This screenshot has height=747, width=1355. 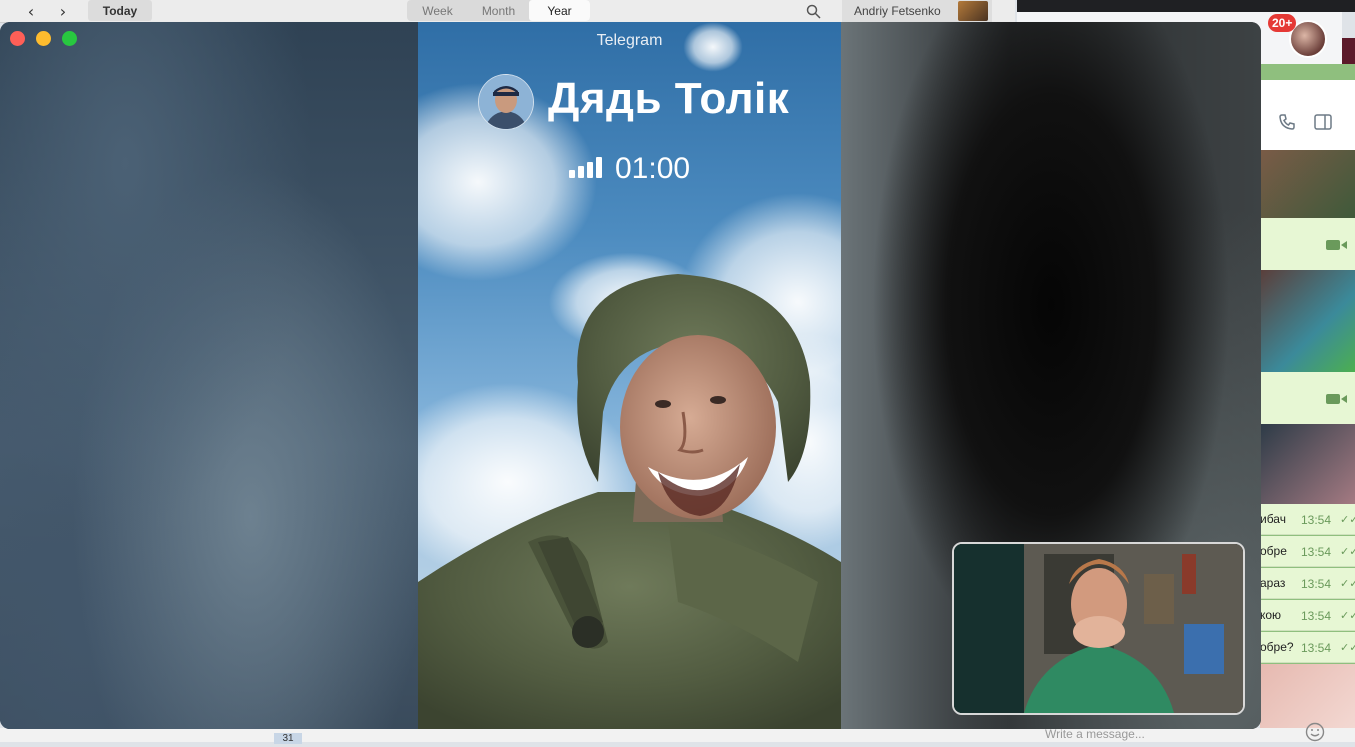 I want to click on previous-arrow-icon: ‹, so click(x=31, y=11).